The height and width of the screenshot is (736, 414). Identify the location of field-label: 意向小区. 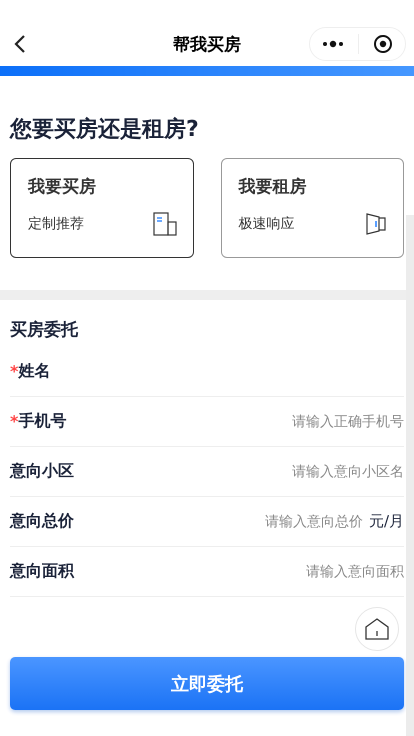
(42, 471).